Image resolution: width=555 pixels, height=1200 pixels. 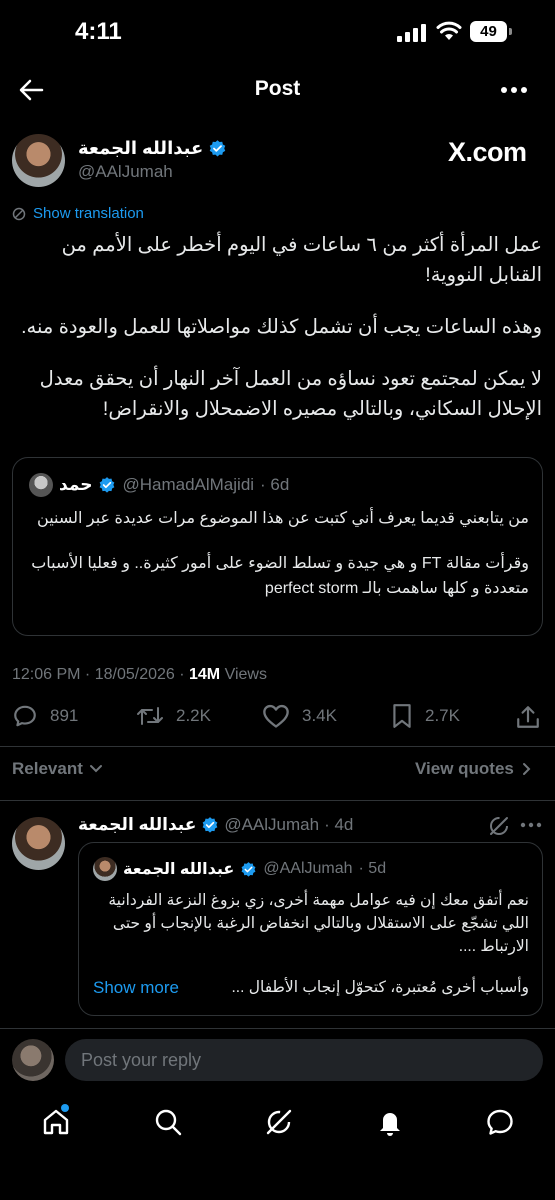 What do you see at coordinates (188, 484) in the screenshot?
I see `quoted-handle: @HamadAlMajidi` at bounding box center [188, 484].